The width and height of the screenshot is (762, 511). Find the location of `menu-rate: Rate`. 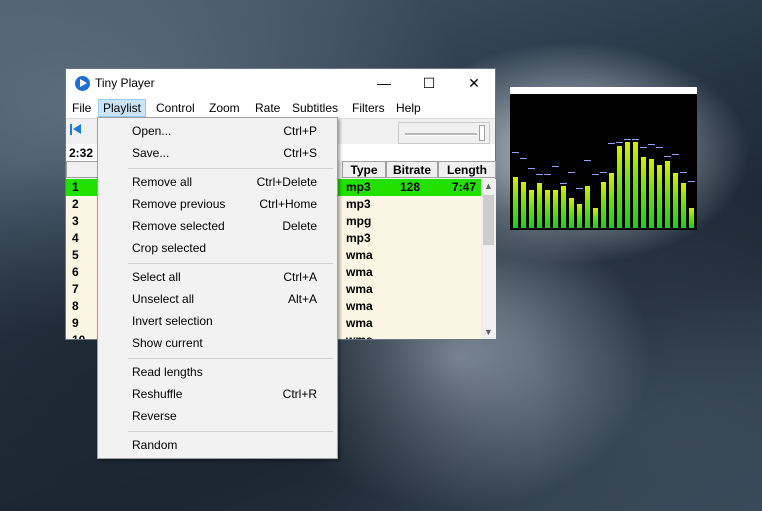

menu-rate: Rate is located at coordinates (267, 108).